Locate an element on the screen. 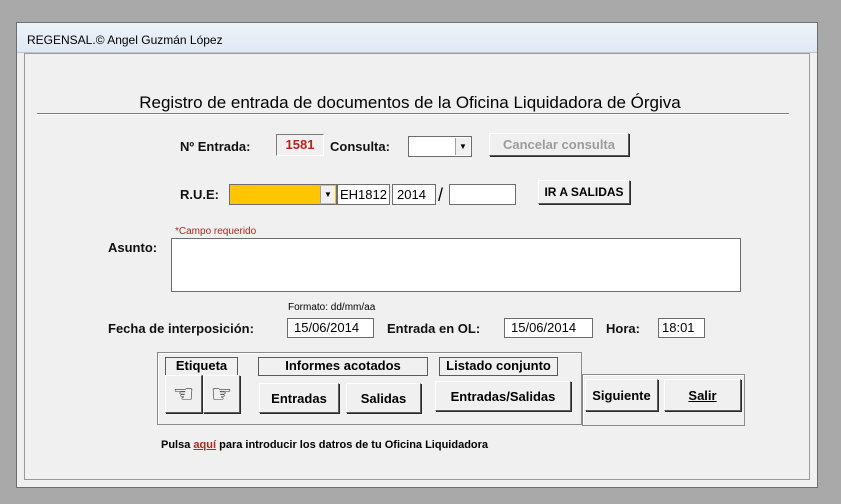 The image size is (841, 504). salidas-button: Salidas is located at coordinates (383, 398).